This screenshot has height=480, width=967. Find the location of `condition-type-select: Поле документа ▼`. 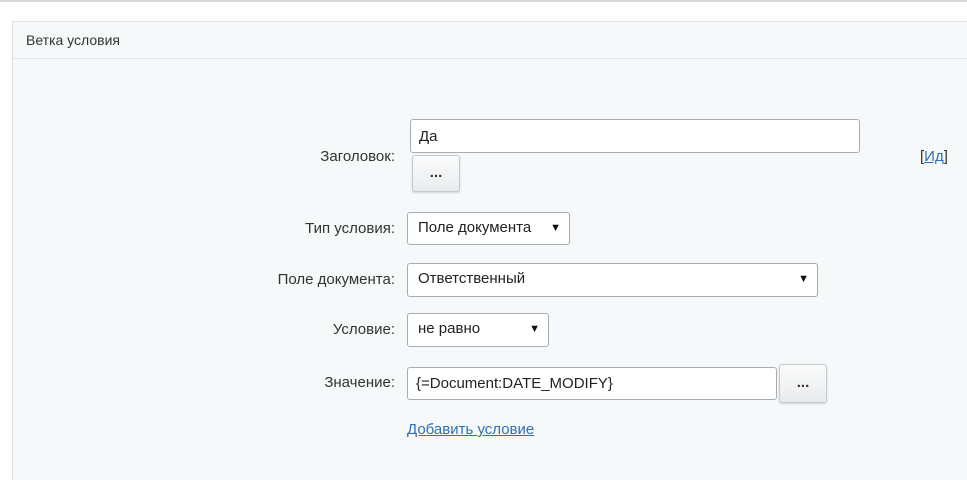

condition-type-select: Поле документа ▼ is located at coordinates (488, 228).